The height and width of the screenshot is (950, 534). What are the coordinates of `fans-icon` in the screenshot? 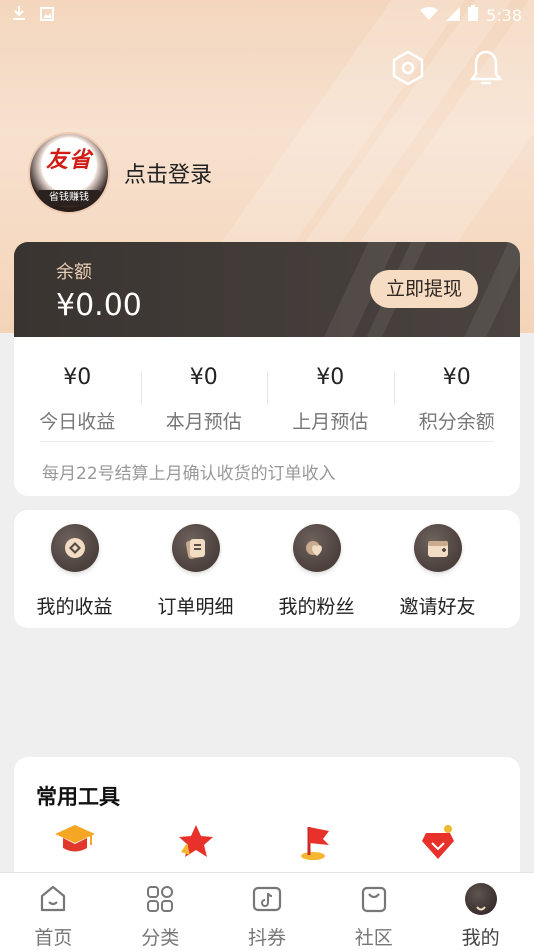 It's located at (316, 548).